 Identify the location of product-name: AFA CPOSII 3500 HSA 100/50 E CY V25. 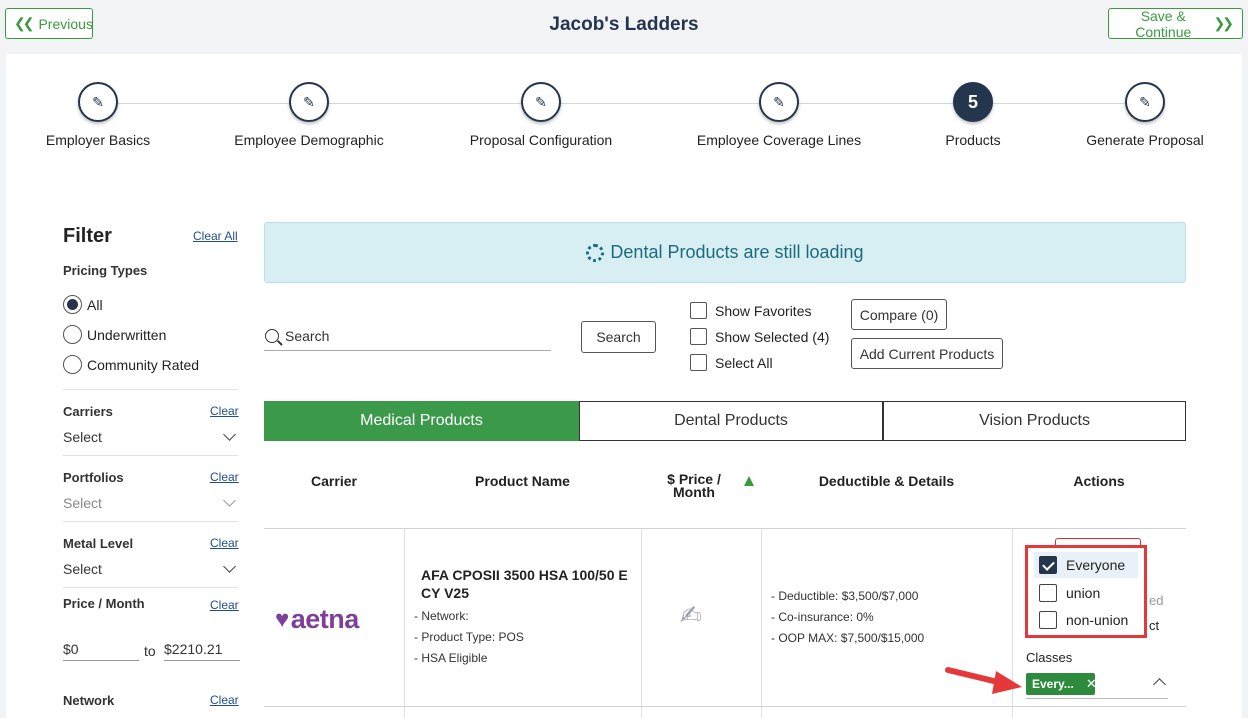
(524, 584).